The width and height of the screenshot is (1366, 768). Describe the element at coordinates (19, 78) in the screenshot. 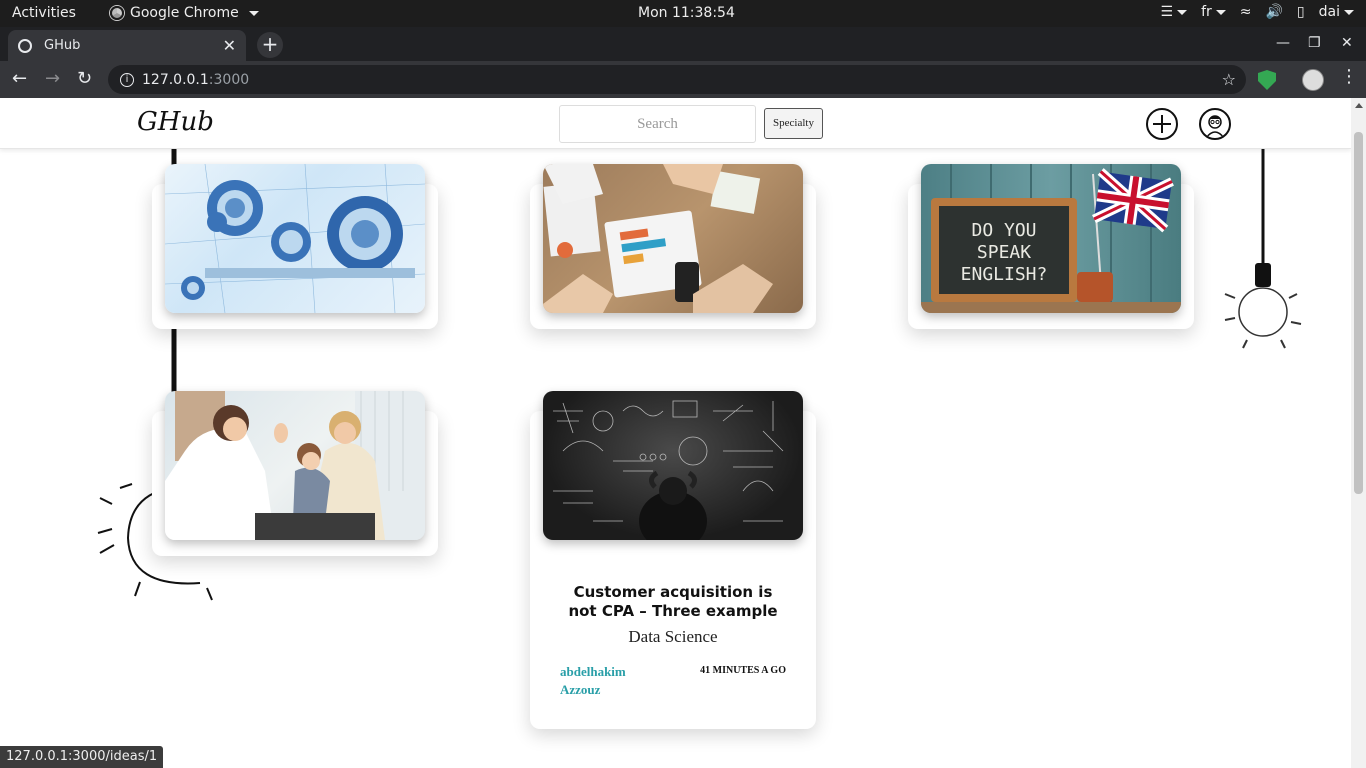

I see `back-icon: ←` at that location.